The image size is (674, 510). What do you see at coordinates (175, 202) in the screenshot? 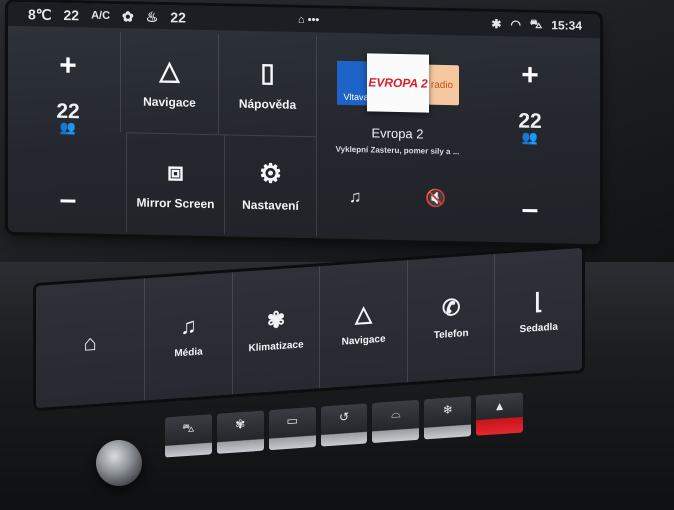
I see `mirror-screen-label: Mirror Screen` at bounding box center [175, 202].